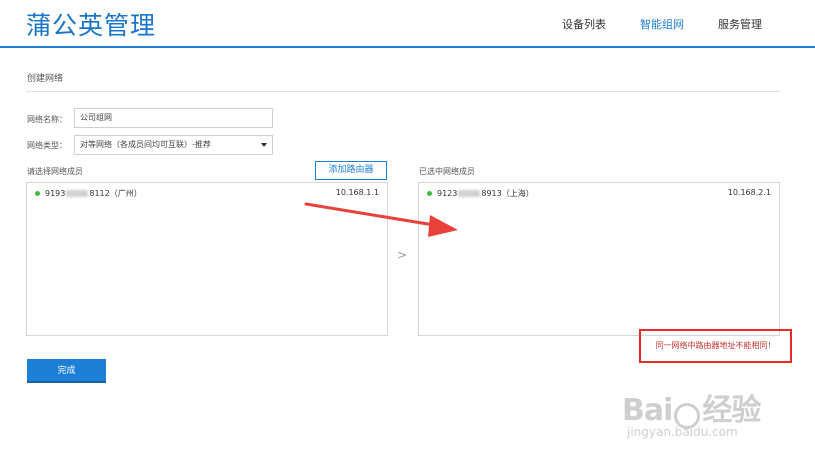 The width and height of the screenshot is (815, 464). What do you see at coordinates (173, 118) in the screenshot?
I see `network-name-input: 公司组网` at bounding box center [173, 118].